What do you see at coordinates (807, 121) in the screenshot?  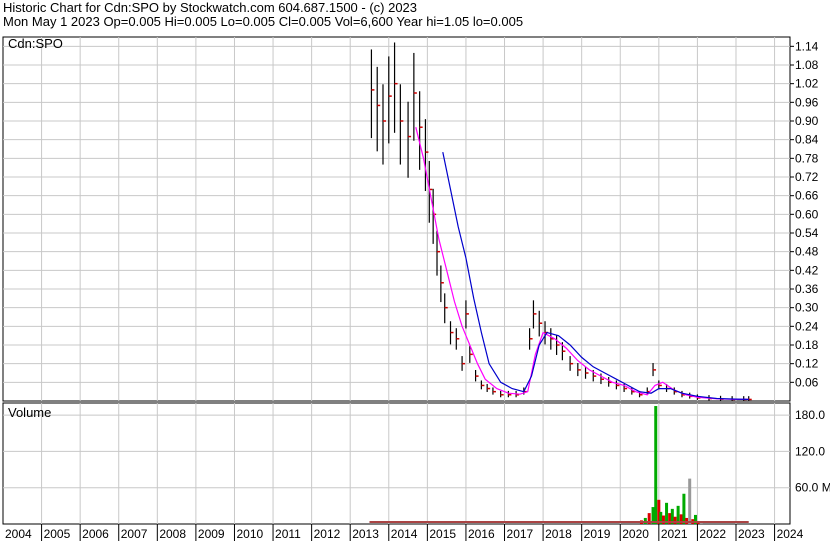 I see `y-tick-label: 0.90` at bounding box center [807, 121].